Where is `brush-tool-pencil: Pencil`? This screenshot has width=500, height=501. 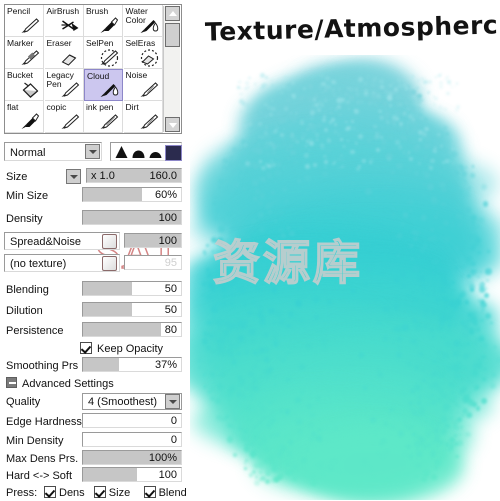 brush-tool-pencil: Pencil is located at coordinates (24, 21).